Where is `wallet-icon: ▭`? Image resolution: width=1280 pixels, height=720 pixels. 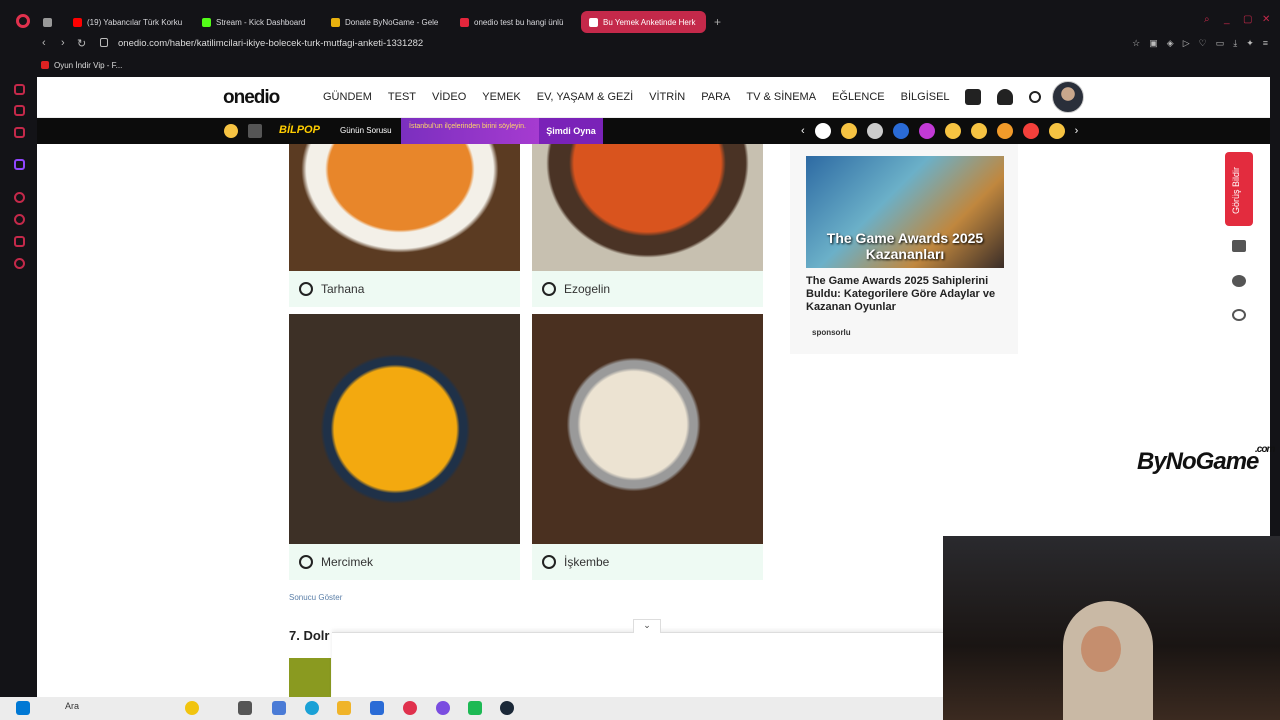
wallet-icon: ▭ is located at coordinates (1220, 43).